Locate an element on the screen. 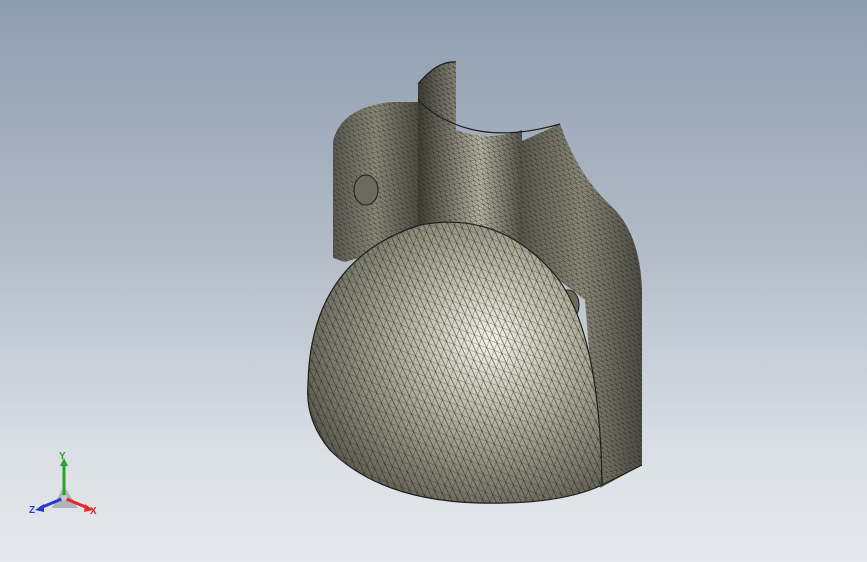 The width and height of the screenshot is (867, 562). view-orientation-triad: Y Z X is located at coordinates (64, 486).